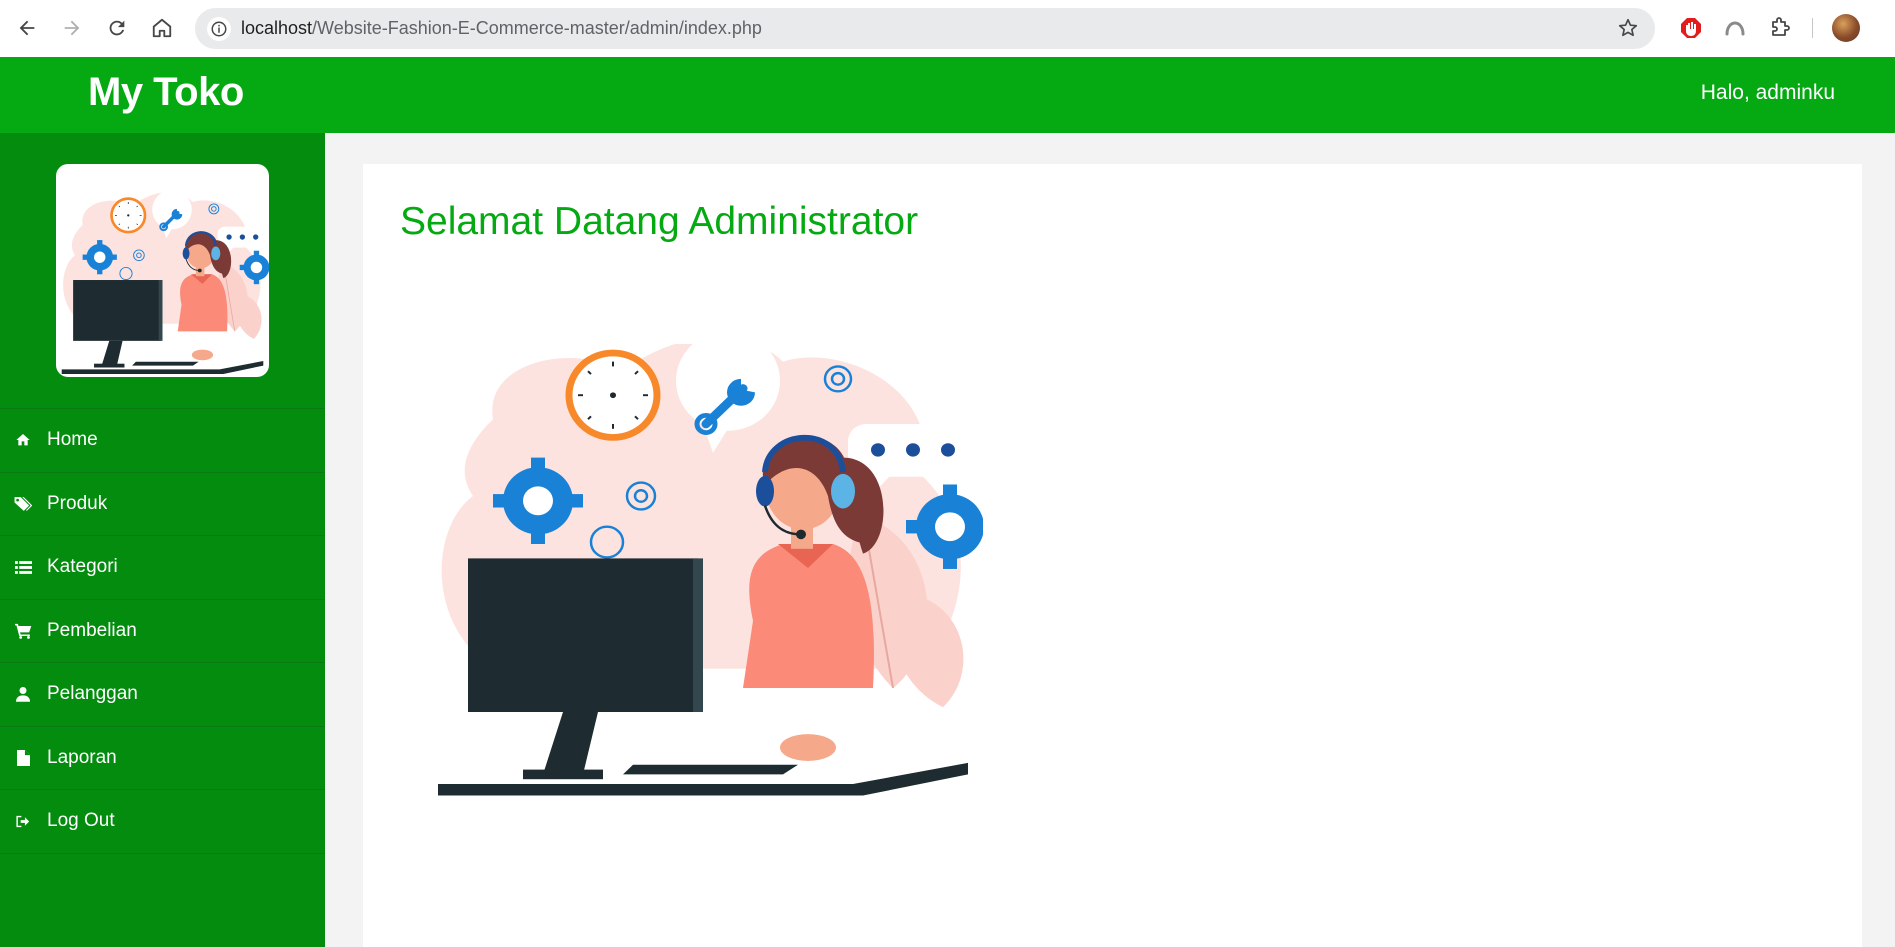 This screenshot has width=1895, height=947. I want to click on reload-button, so click(117, 28).